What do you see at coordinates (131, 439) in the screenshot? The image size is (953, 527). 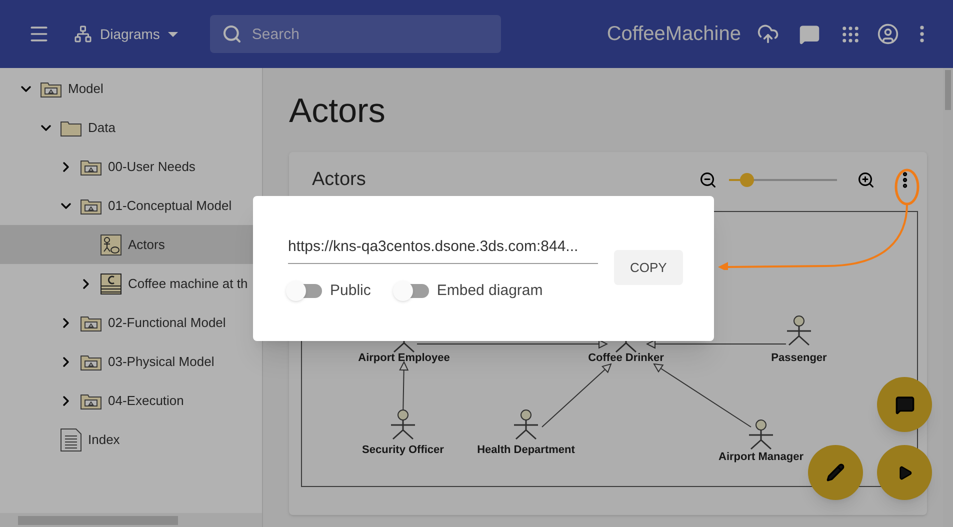 I see `tree-item: Index` at bounding box center [131, 439].